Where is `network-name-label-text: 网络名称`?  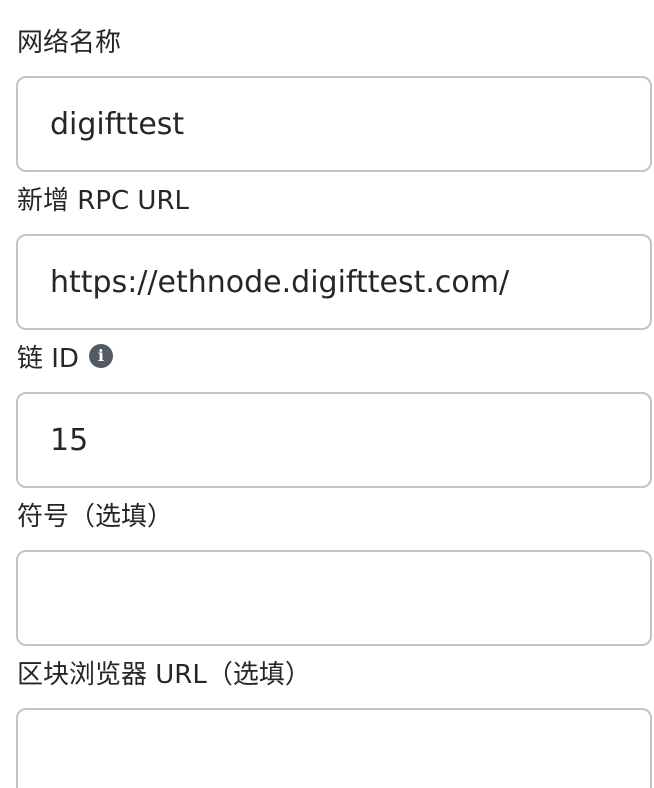
network-name-label-text: 网络名称 is located at coordinates (69, 42).